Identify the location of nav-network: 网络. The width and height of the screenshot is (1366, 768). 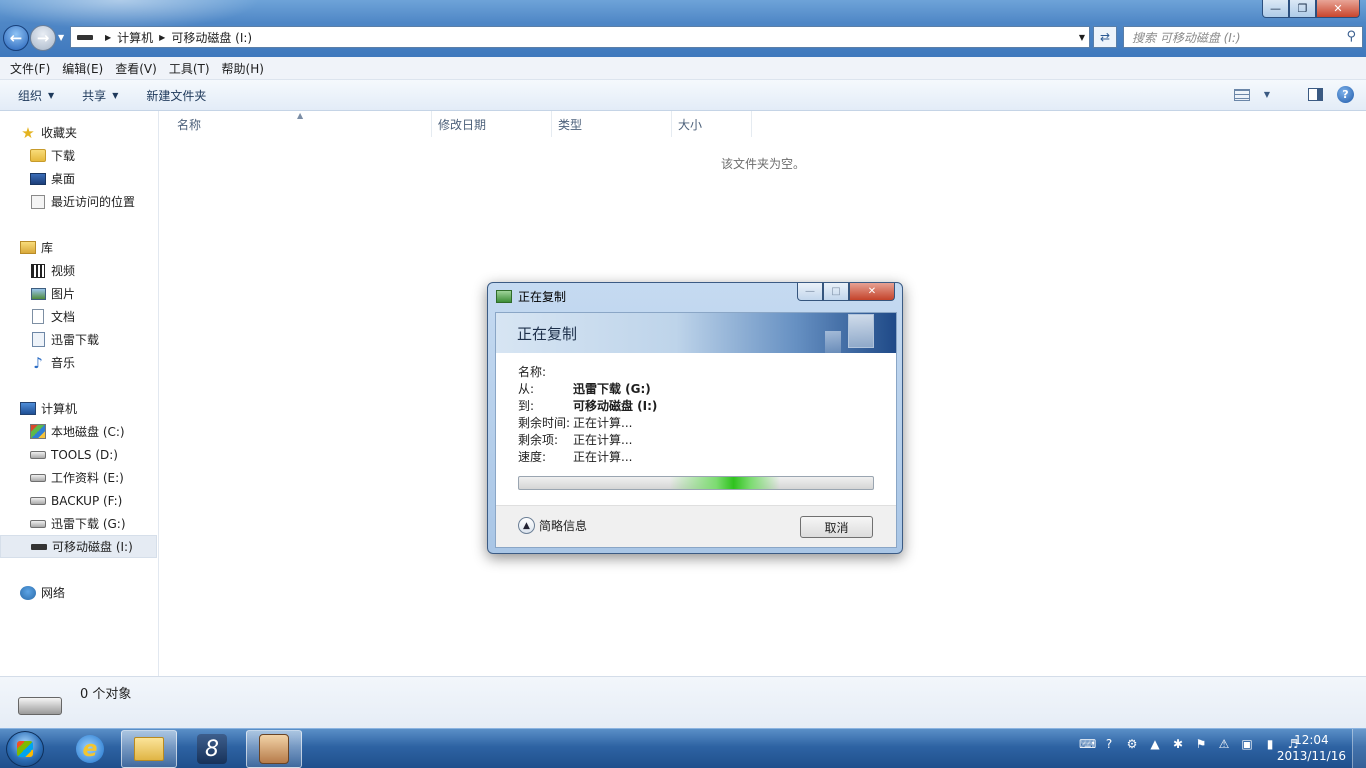
(78, 592).